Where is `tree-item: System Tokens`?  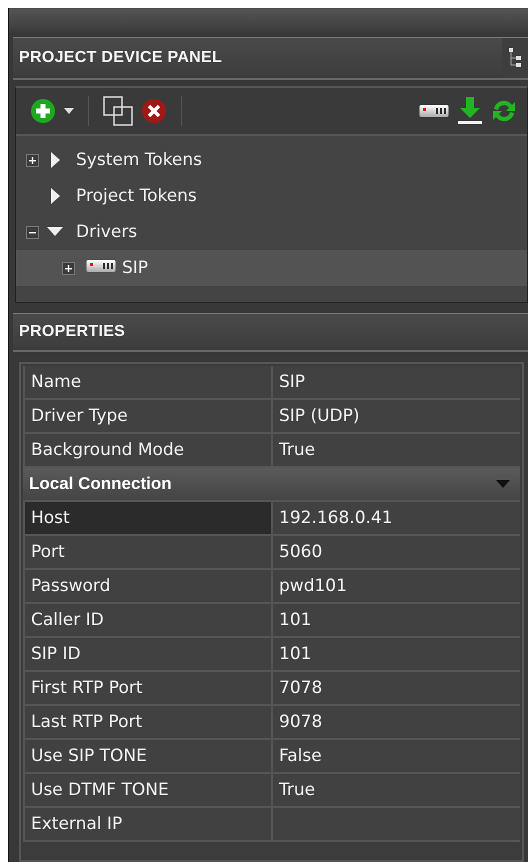
tree-item: System Tokens is located at coordinates (271, 160).